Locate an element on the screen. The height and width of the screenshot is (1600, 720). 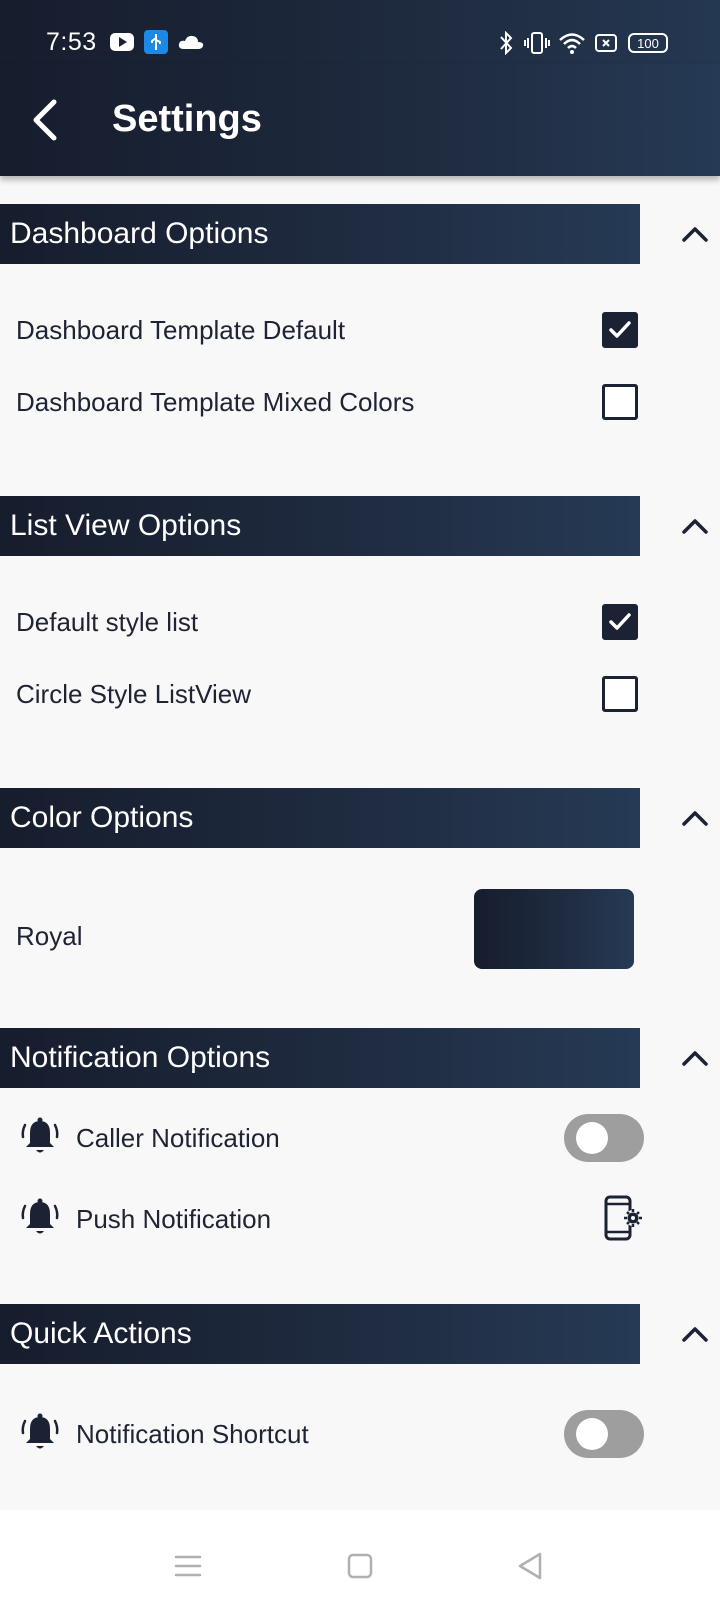
system-nav-bar is located at coordinates (360, 1555).